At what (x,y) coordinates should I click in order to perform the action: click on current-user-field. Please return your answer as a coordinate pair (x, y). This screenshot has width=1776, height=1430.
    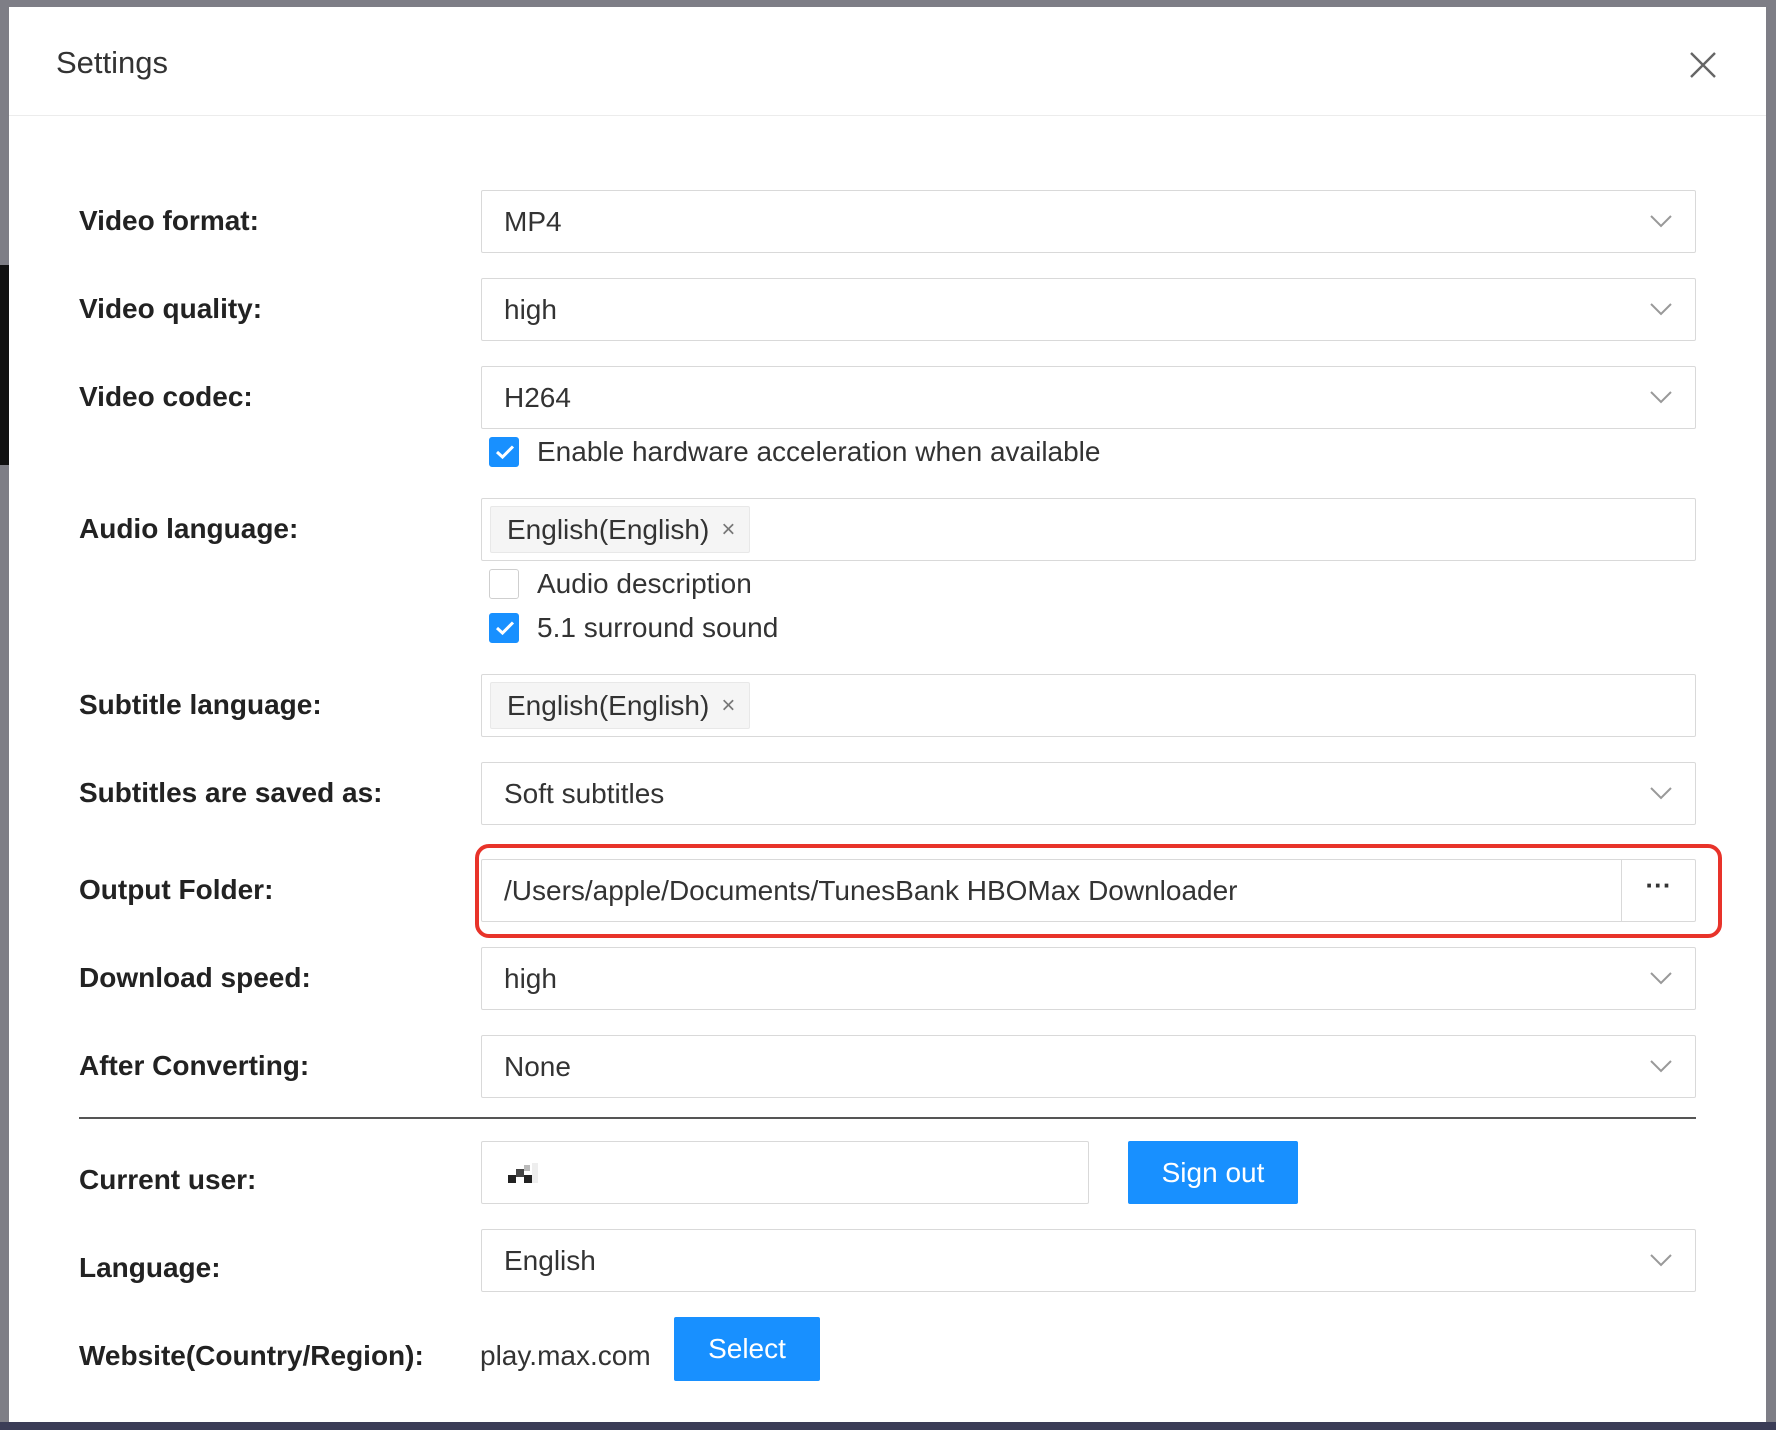
    Looking at the image, I should click on (785, 1172).